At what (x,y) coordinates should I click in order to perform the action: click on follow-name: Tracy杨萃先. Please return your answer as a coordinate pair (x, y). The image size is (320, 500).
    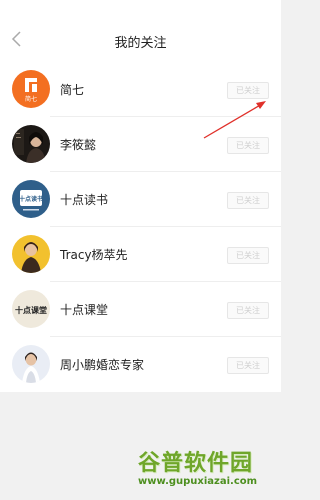
    Looking at the image, I should click on (94, 255).